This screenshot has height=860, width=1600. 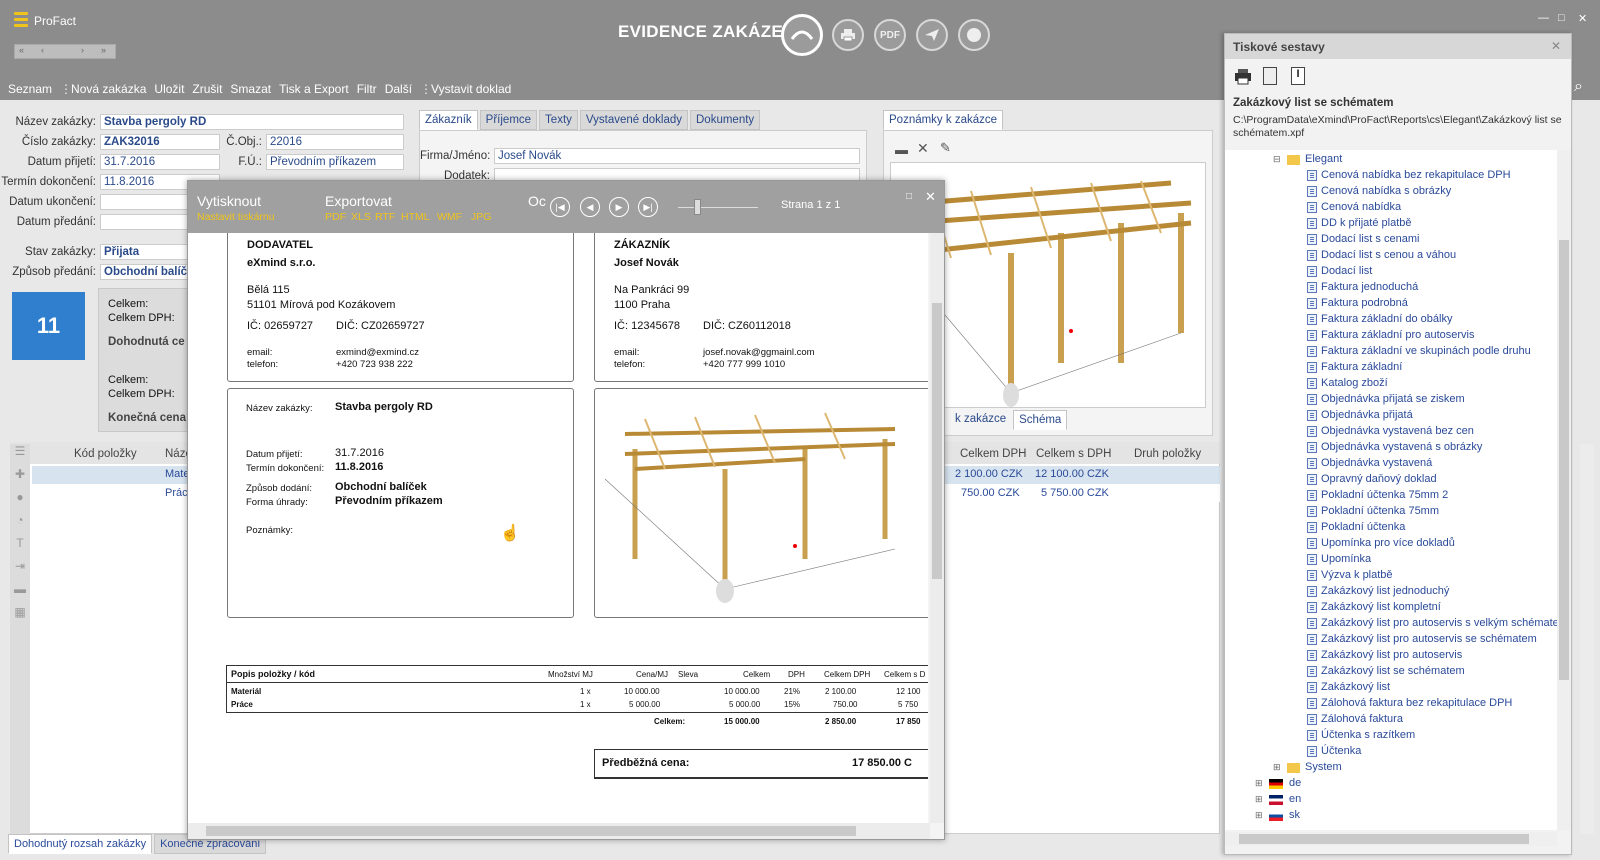 I want to click on col-celkem-s-dph: Celkem s DPH, so click(x=1073, y=454).